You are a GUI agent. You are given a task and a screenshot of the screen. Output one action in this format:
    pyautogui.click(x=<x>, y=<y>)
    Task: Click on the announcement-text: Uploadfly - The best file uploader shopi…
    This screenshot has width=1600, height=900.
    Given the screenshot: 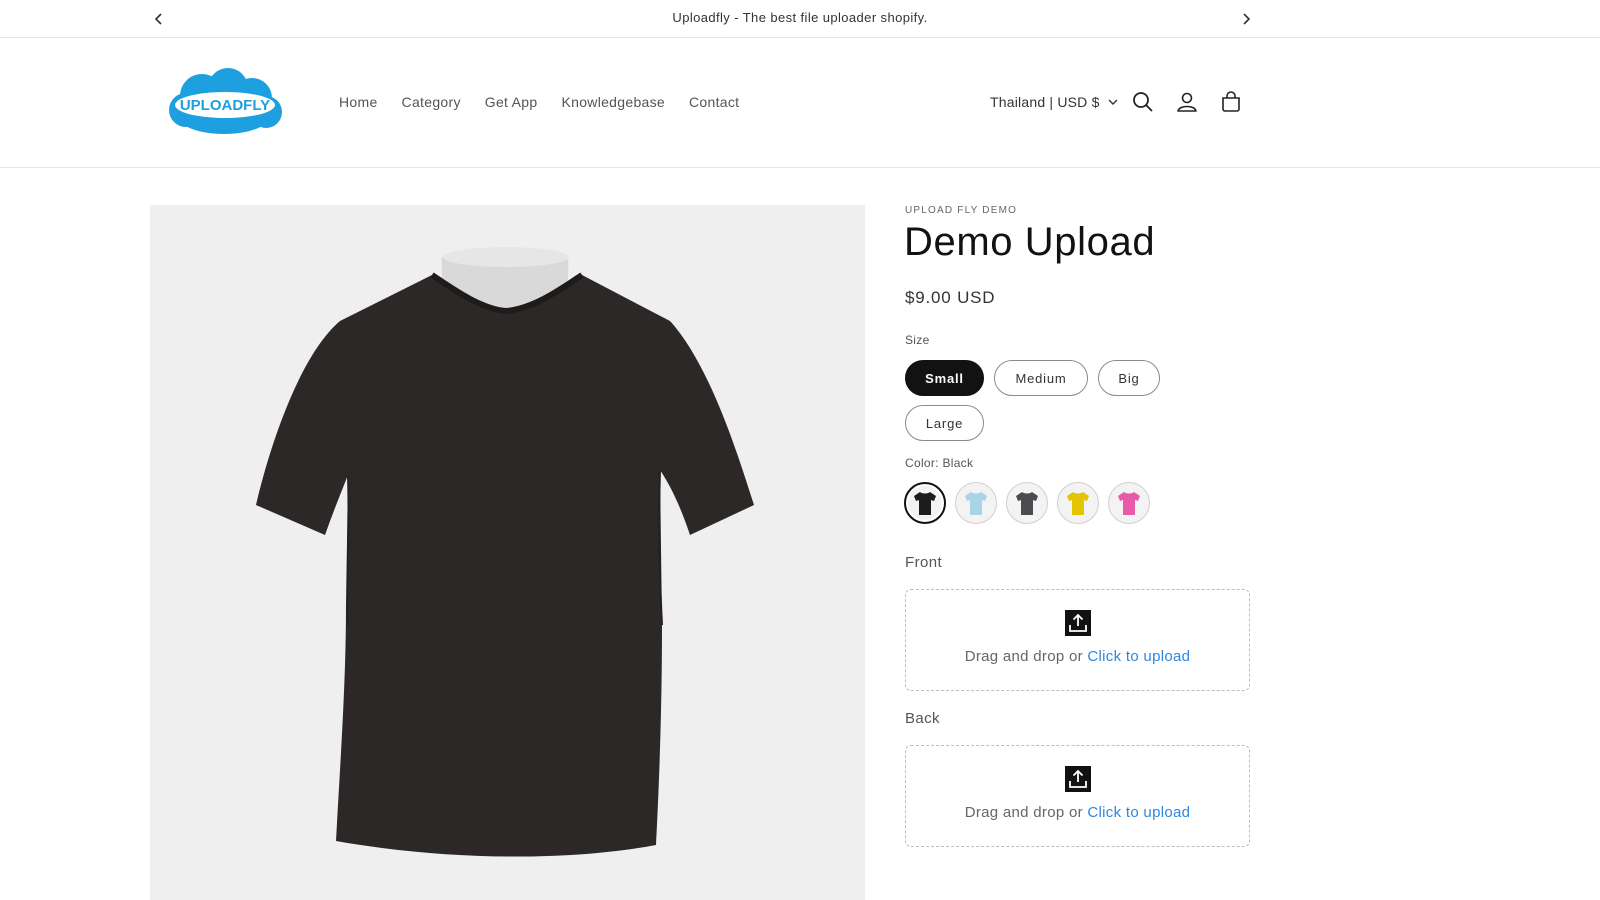 What is the action you would take?
    pyautogui.click(x=800, y=17)
    